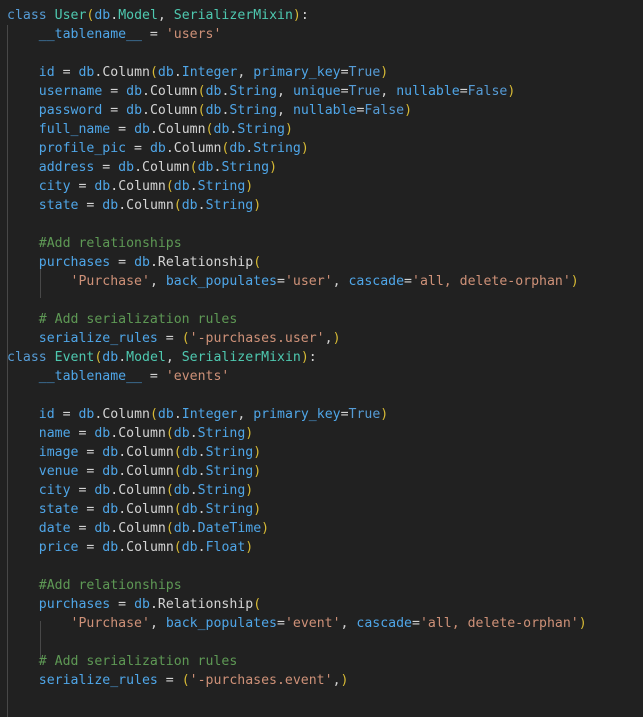 The height and width of the screenshot is (717, 643). I want to click on code-line: date = db.Column(db.DateTime), so click(321, 528).